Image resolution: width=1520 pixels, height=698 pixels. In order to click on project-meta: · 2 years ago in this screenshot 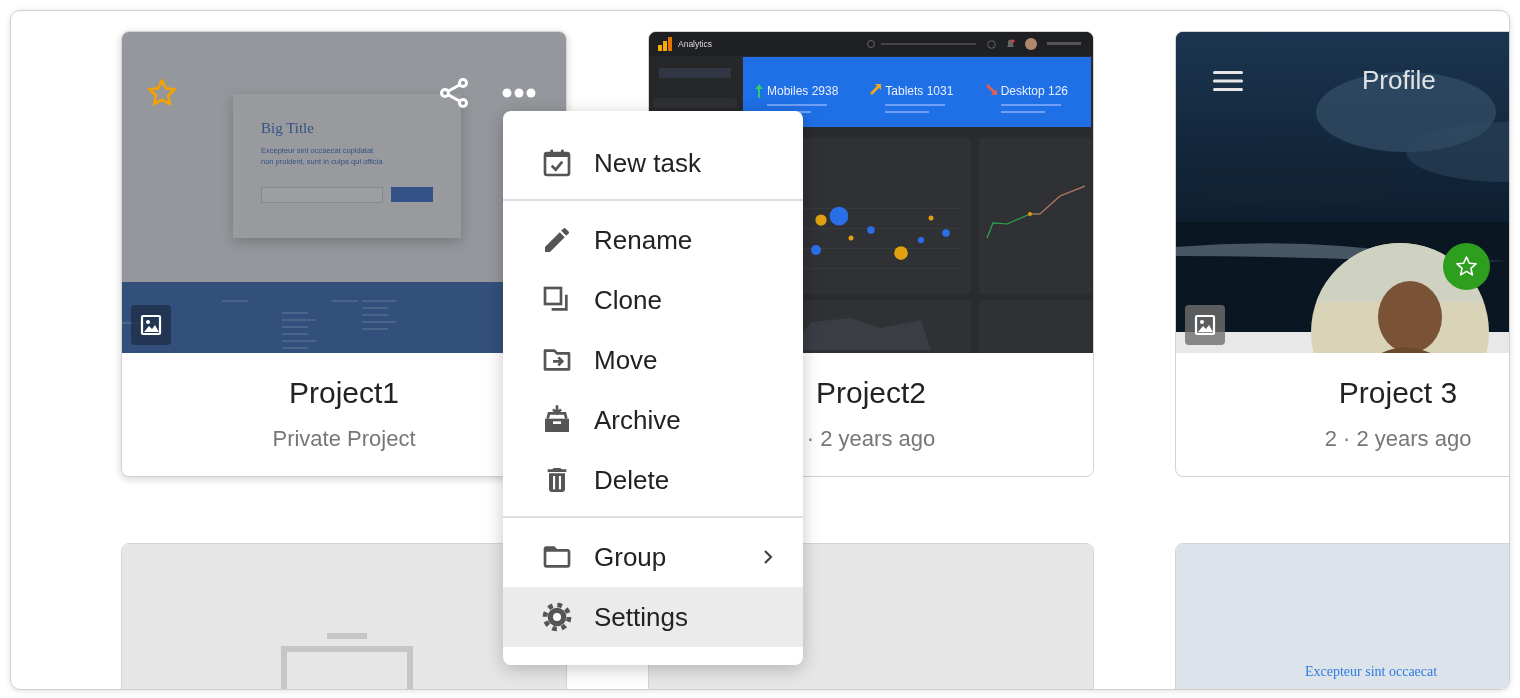, I will do `click(871, 439)`.